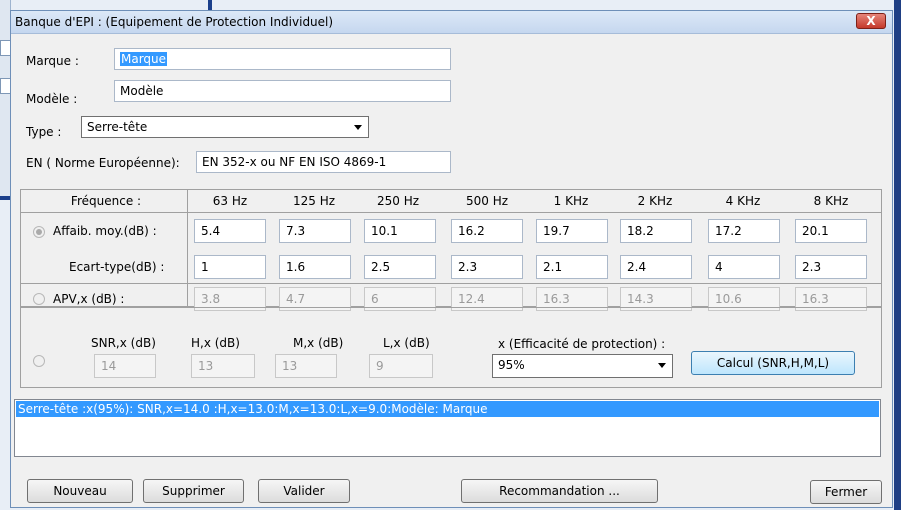  What do you see at coordinates (572, 267) in the screenshot?
I see `ecart-input-1k: 2.1` at bounding box center [572, 267].